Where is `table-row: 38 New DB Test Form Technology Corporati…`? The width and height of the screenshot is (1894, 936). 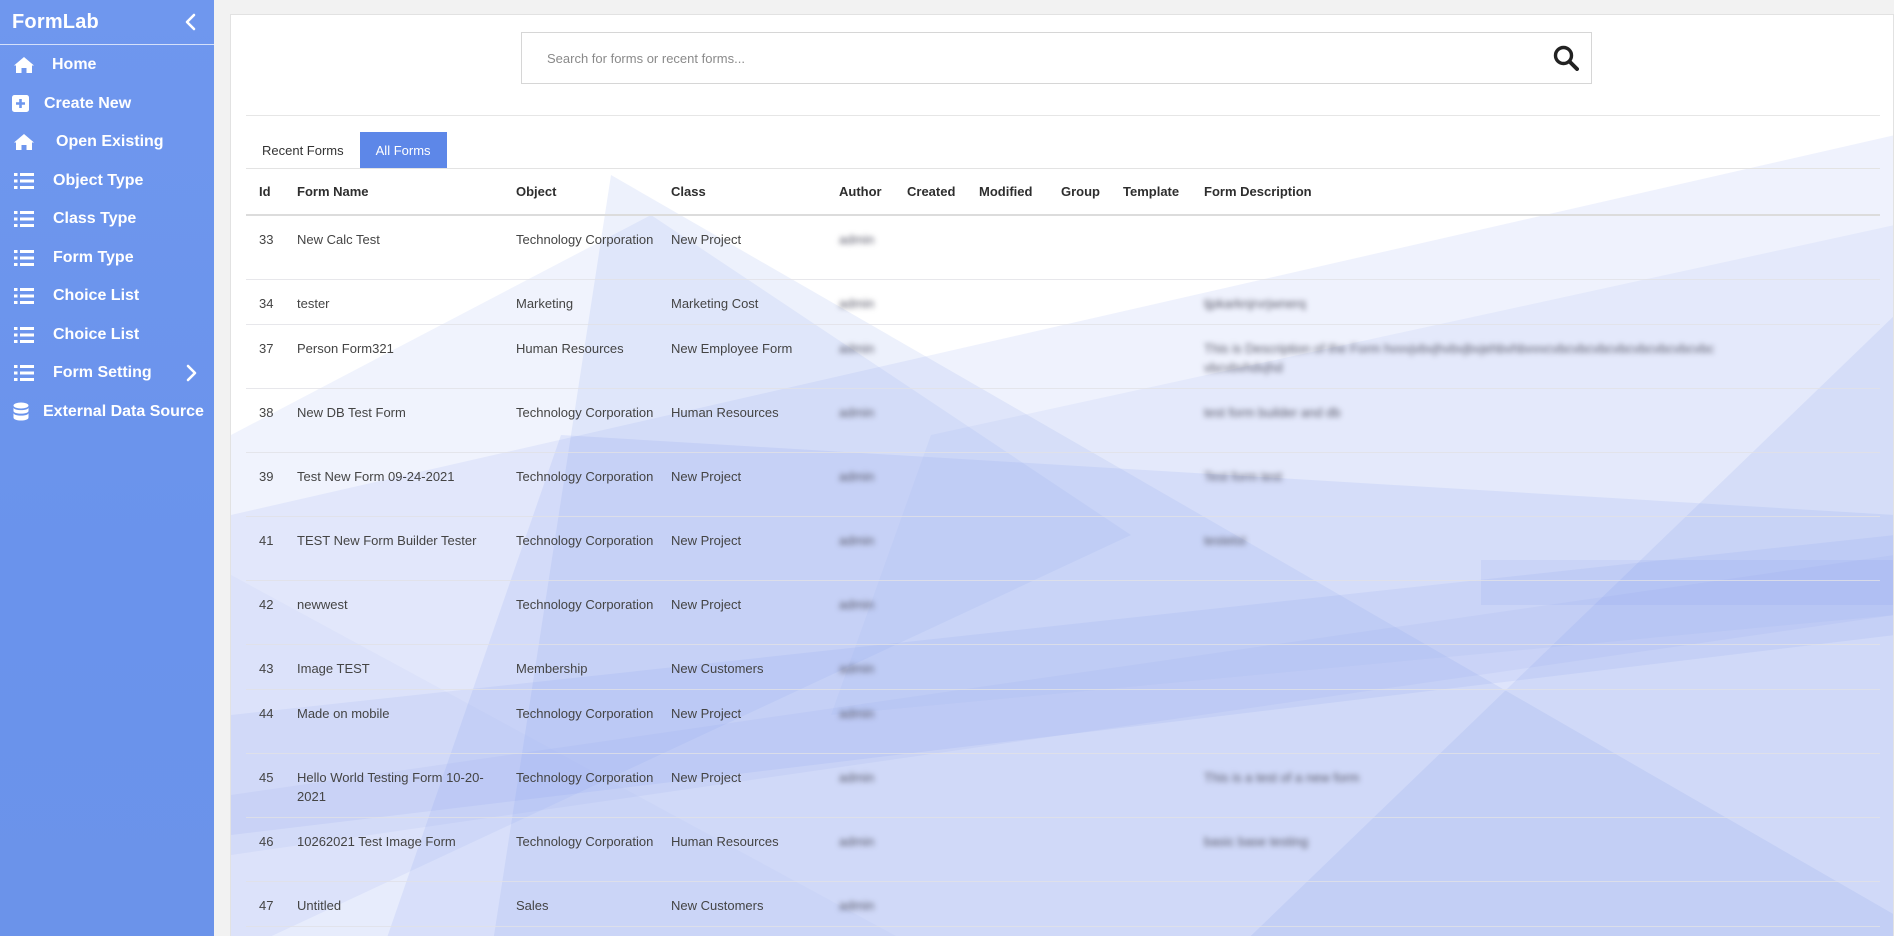
table-row: 38 New DB Test Form Technology Corporati… is located at coordinates (1063, 420).